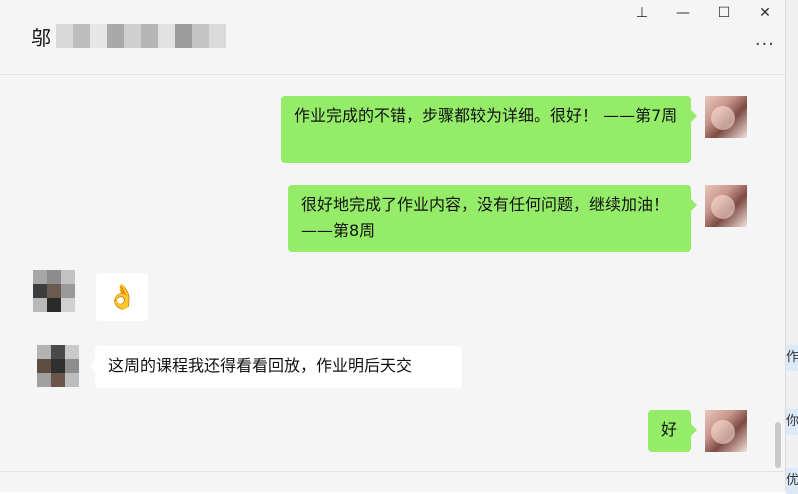 This screenshot has width=798, height=494. What do you see at coordinates (792, 422) in the screenshot?
I see `background-fragment: 你` at bounding box center [792, 422].